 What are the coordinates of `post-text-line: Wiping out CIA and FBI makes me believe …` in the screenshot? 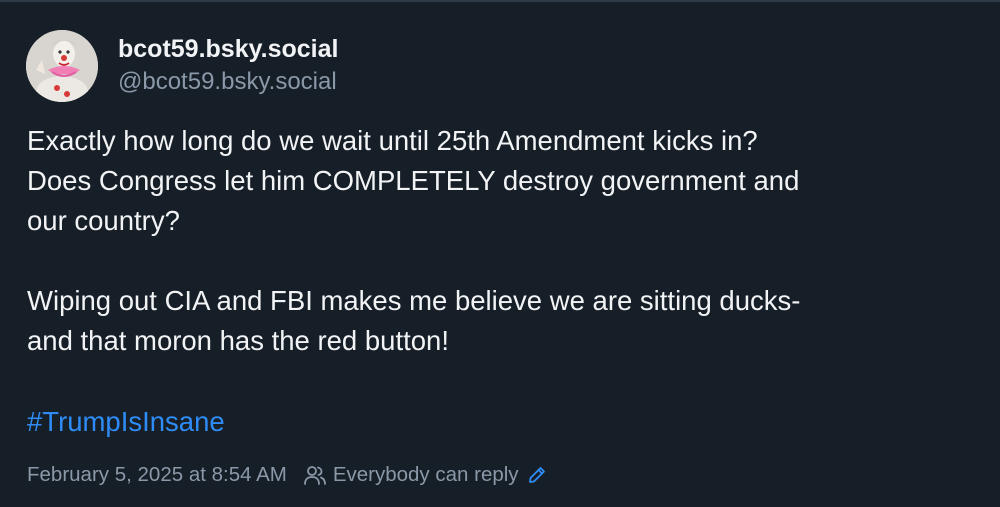 It's located at (414, 300).